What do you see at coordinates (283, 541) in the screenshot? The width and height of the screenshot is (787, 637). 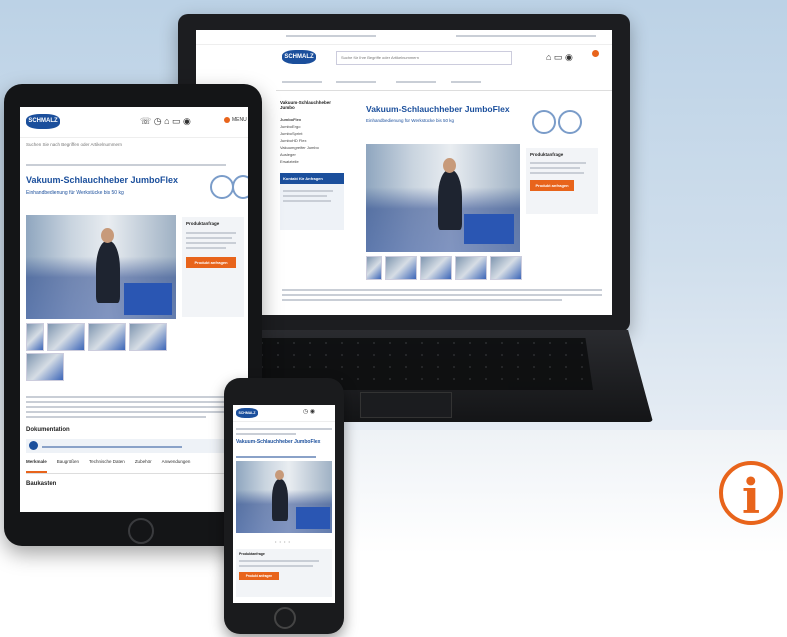 I see `phone-carousel-dots: • • • •` at bounding box center [283, 541].